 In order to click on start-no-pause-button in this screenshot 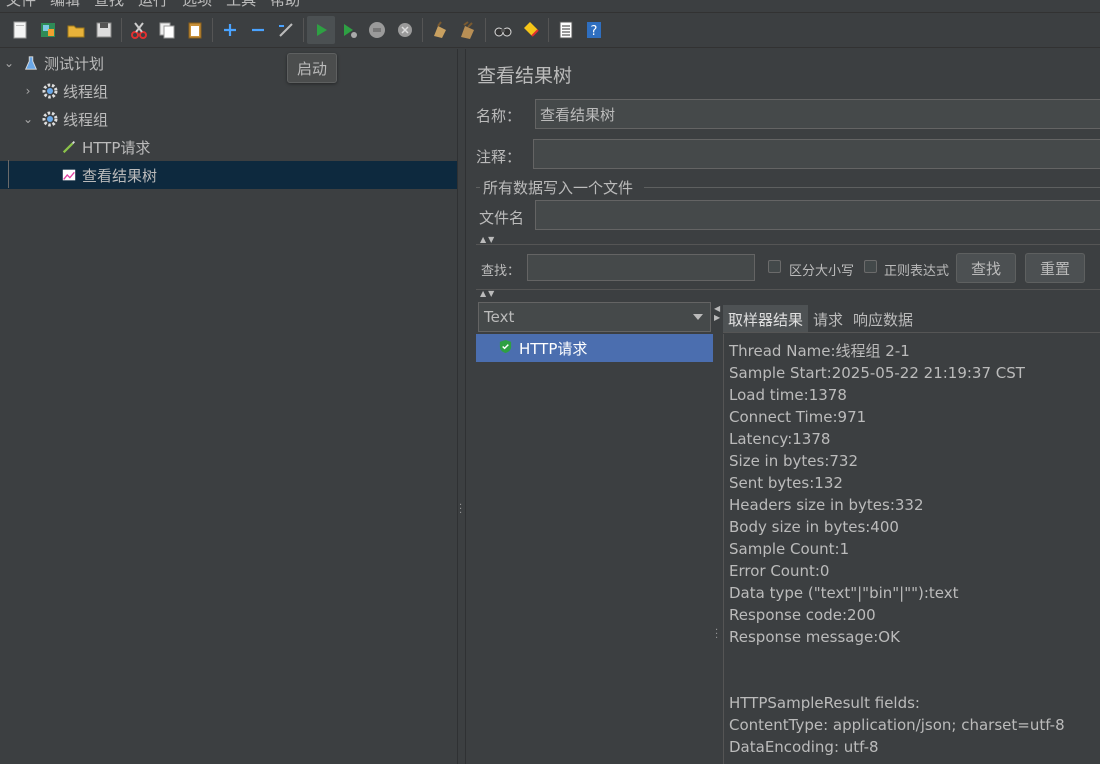, I will do `click(349, 30)`.